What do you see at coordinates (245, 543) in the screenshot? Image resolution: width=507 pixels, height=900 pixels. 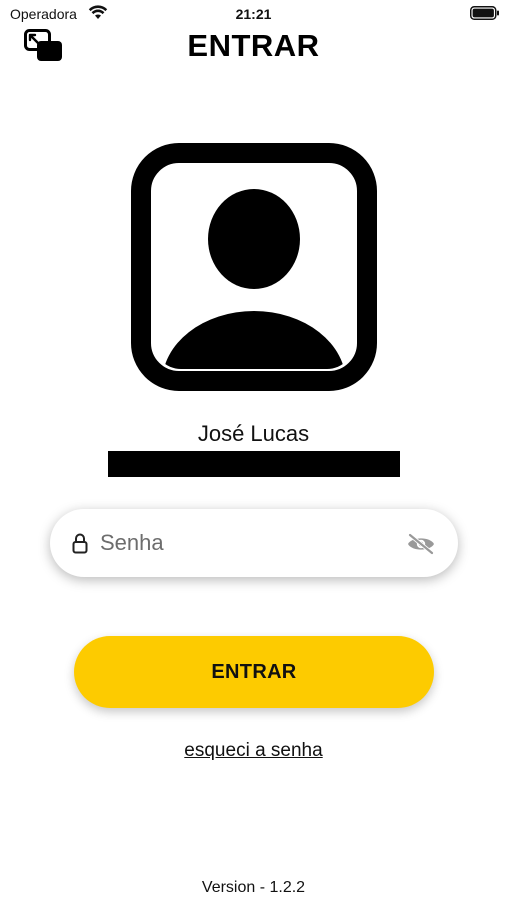 I see `password-input` at bounding box center [245, 543].